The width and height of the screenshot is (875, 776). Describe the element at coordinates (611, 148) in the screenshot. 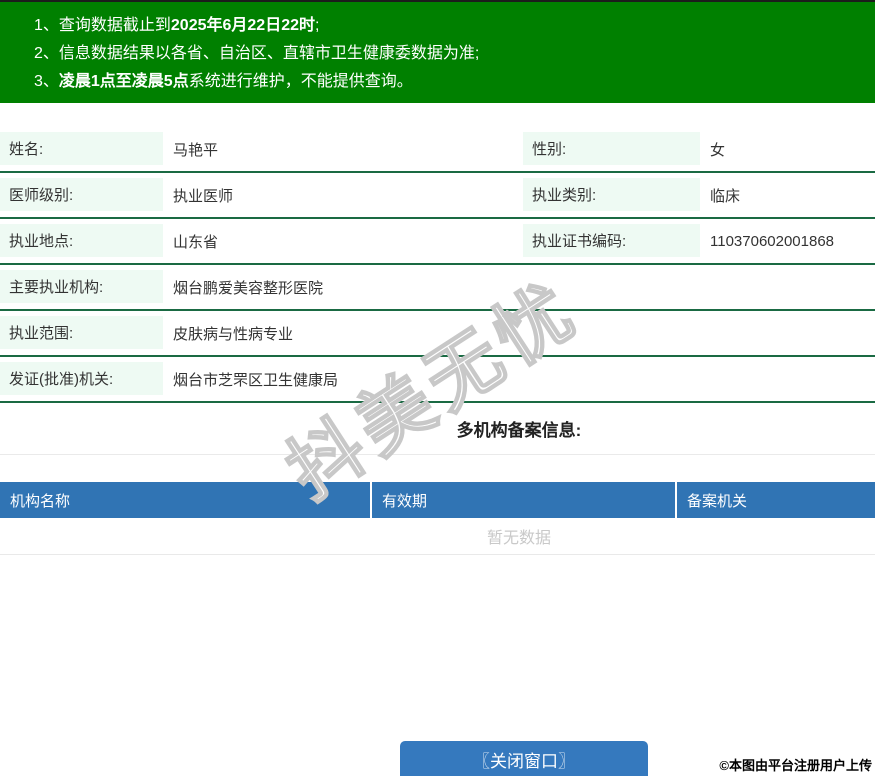

I see `gender-label: 性别:` at that location.